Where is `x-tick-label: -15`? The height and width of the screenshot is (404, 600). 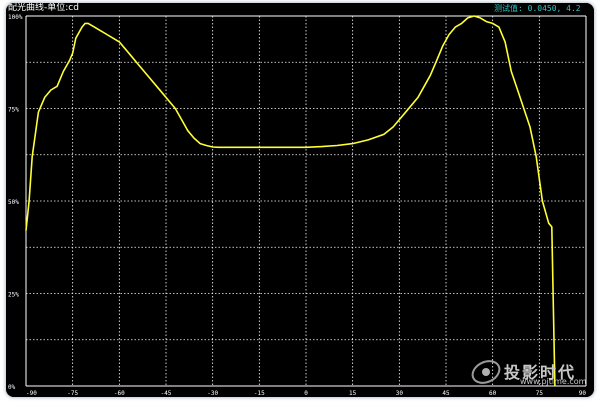 x-tick-label: -15 is located at coordinates (259, 393).